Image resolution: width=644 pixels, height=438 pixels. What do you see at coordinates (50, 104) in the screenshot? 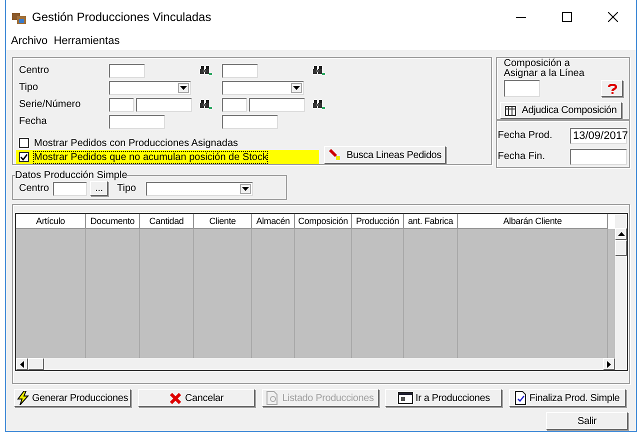
I see `field-label: Serie/Número` at bounding box center [50, 104].